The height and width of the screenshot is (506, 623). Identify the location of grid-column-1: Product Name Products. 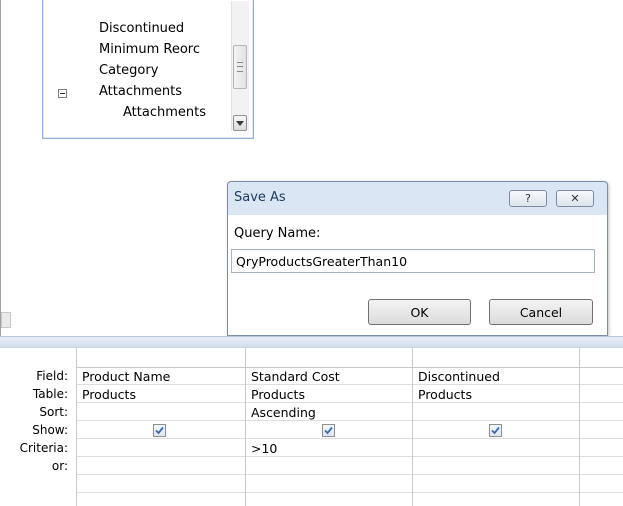
(161, 427).